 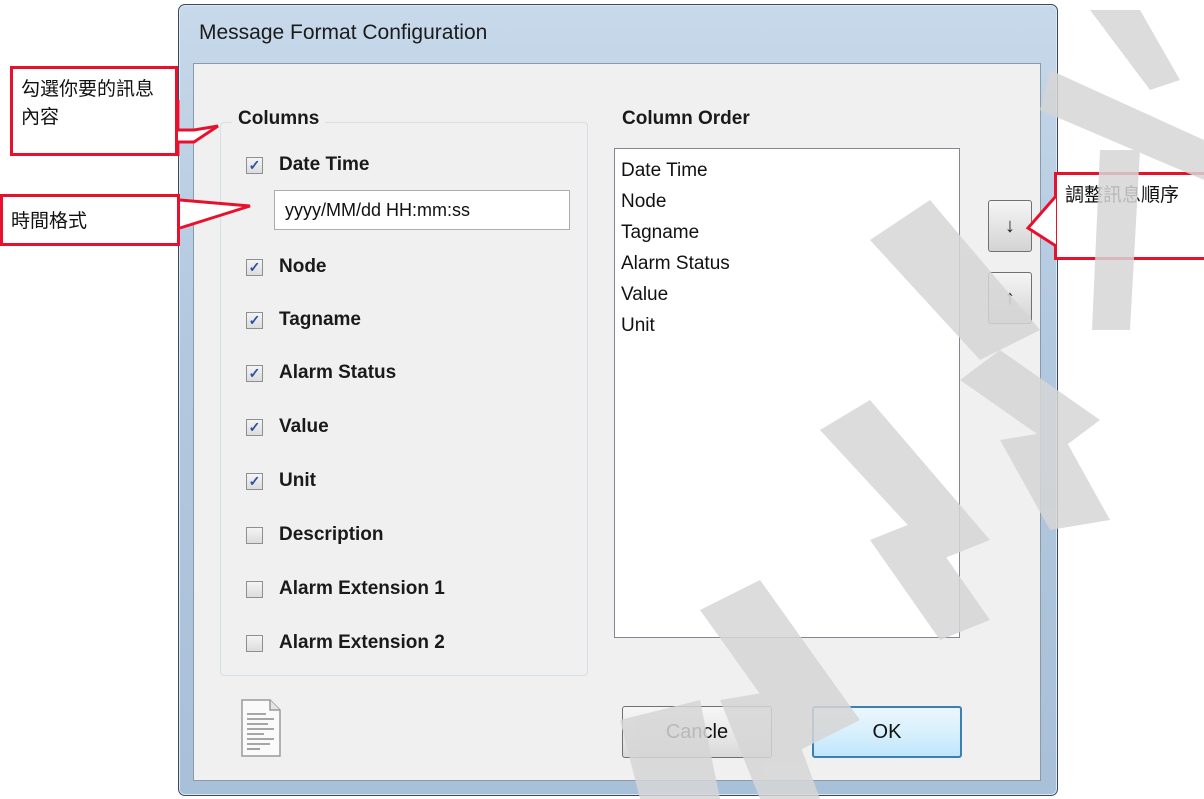 What do you see at coordinates (790, 294) in the screenshot?
I see `list-item: Value` at bounding box center [790, 294].